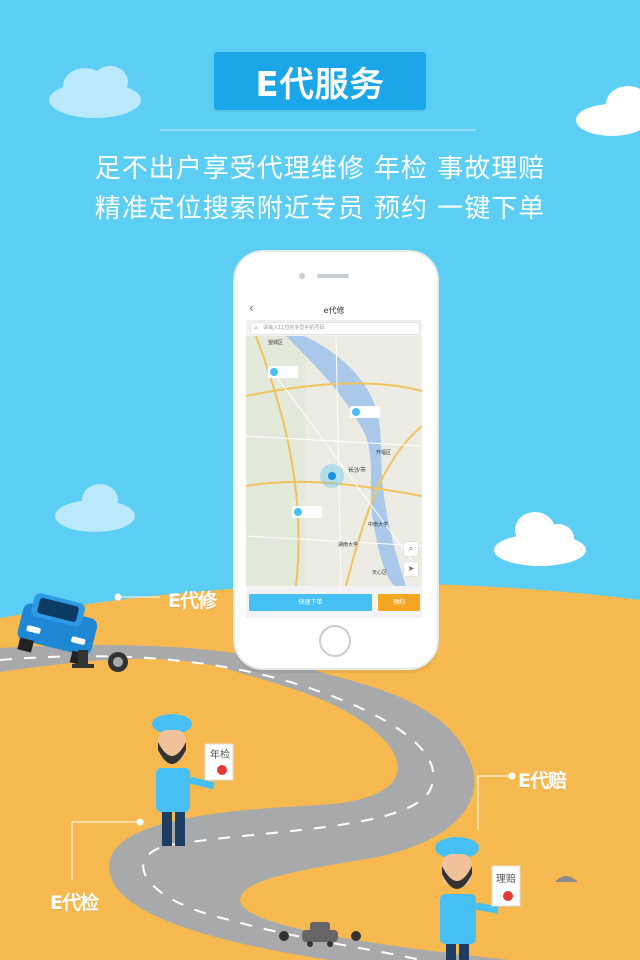 The height and width of the screenshot is (960, 640). Describe the element at coordinates (348, 544) in the screenshot. I see `map-label: 湖南大学` at that location.